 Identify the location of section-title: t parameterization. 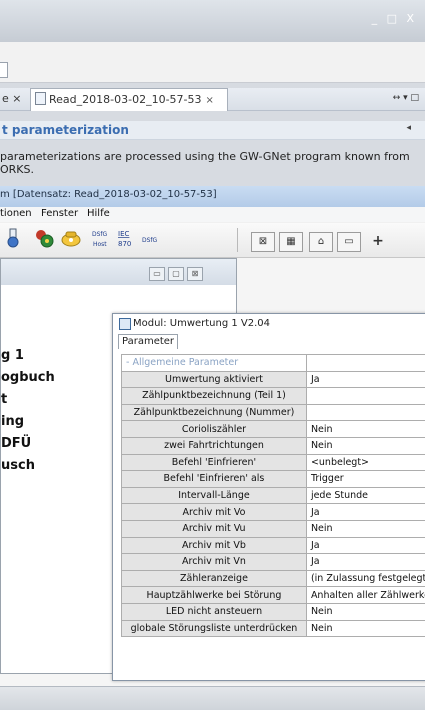
(65, 130).